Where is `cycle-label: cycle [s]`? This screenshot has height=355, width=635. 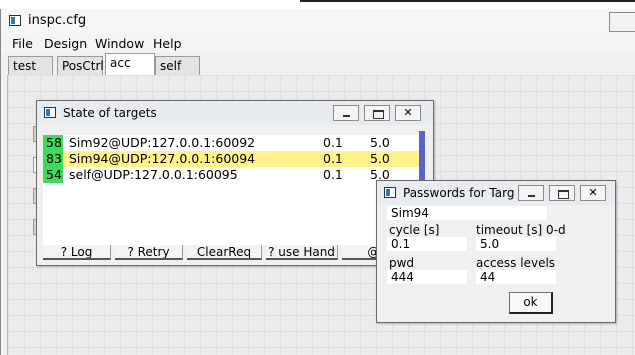
cycle-label: cycle [s] is located at coordinates (414, 230).